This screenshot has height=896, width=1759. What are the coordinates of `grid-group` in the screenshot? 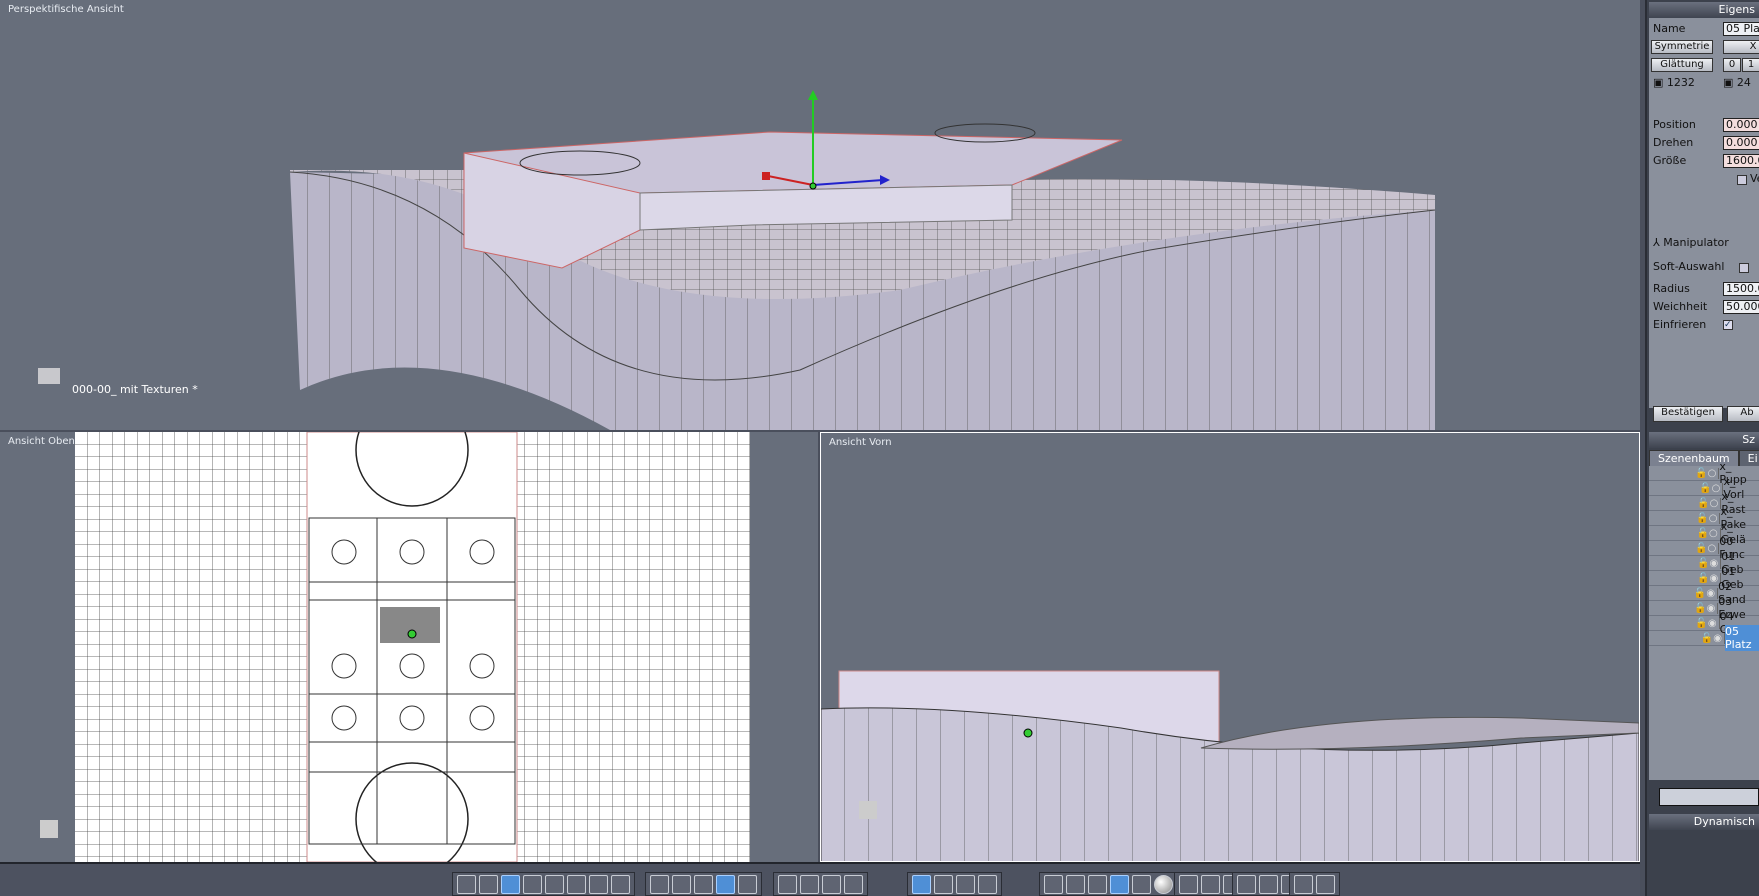 It's located at (703, 884).